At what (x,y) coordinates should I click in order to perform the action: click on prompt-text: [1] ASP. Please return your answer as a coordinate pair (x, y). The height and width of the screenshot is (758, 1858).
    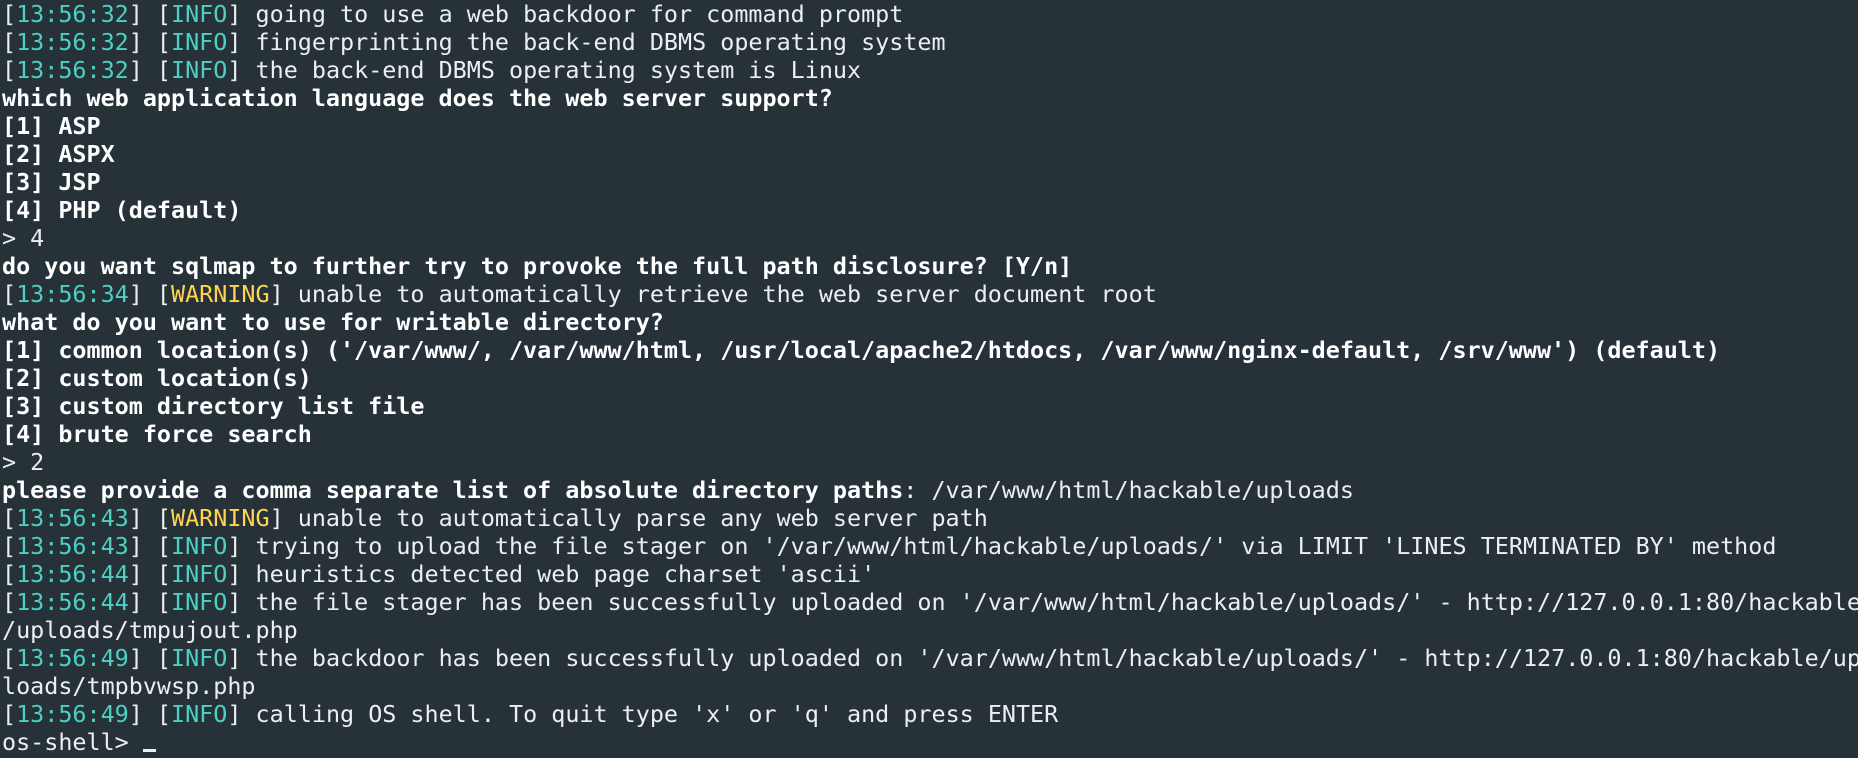
    Looking at the image, I should click on (51, 126).